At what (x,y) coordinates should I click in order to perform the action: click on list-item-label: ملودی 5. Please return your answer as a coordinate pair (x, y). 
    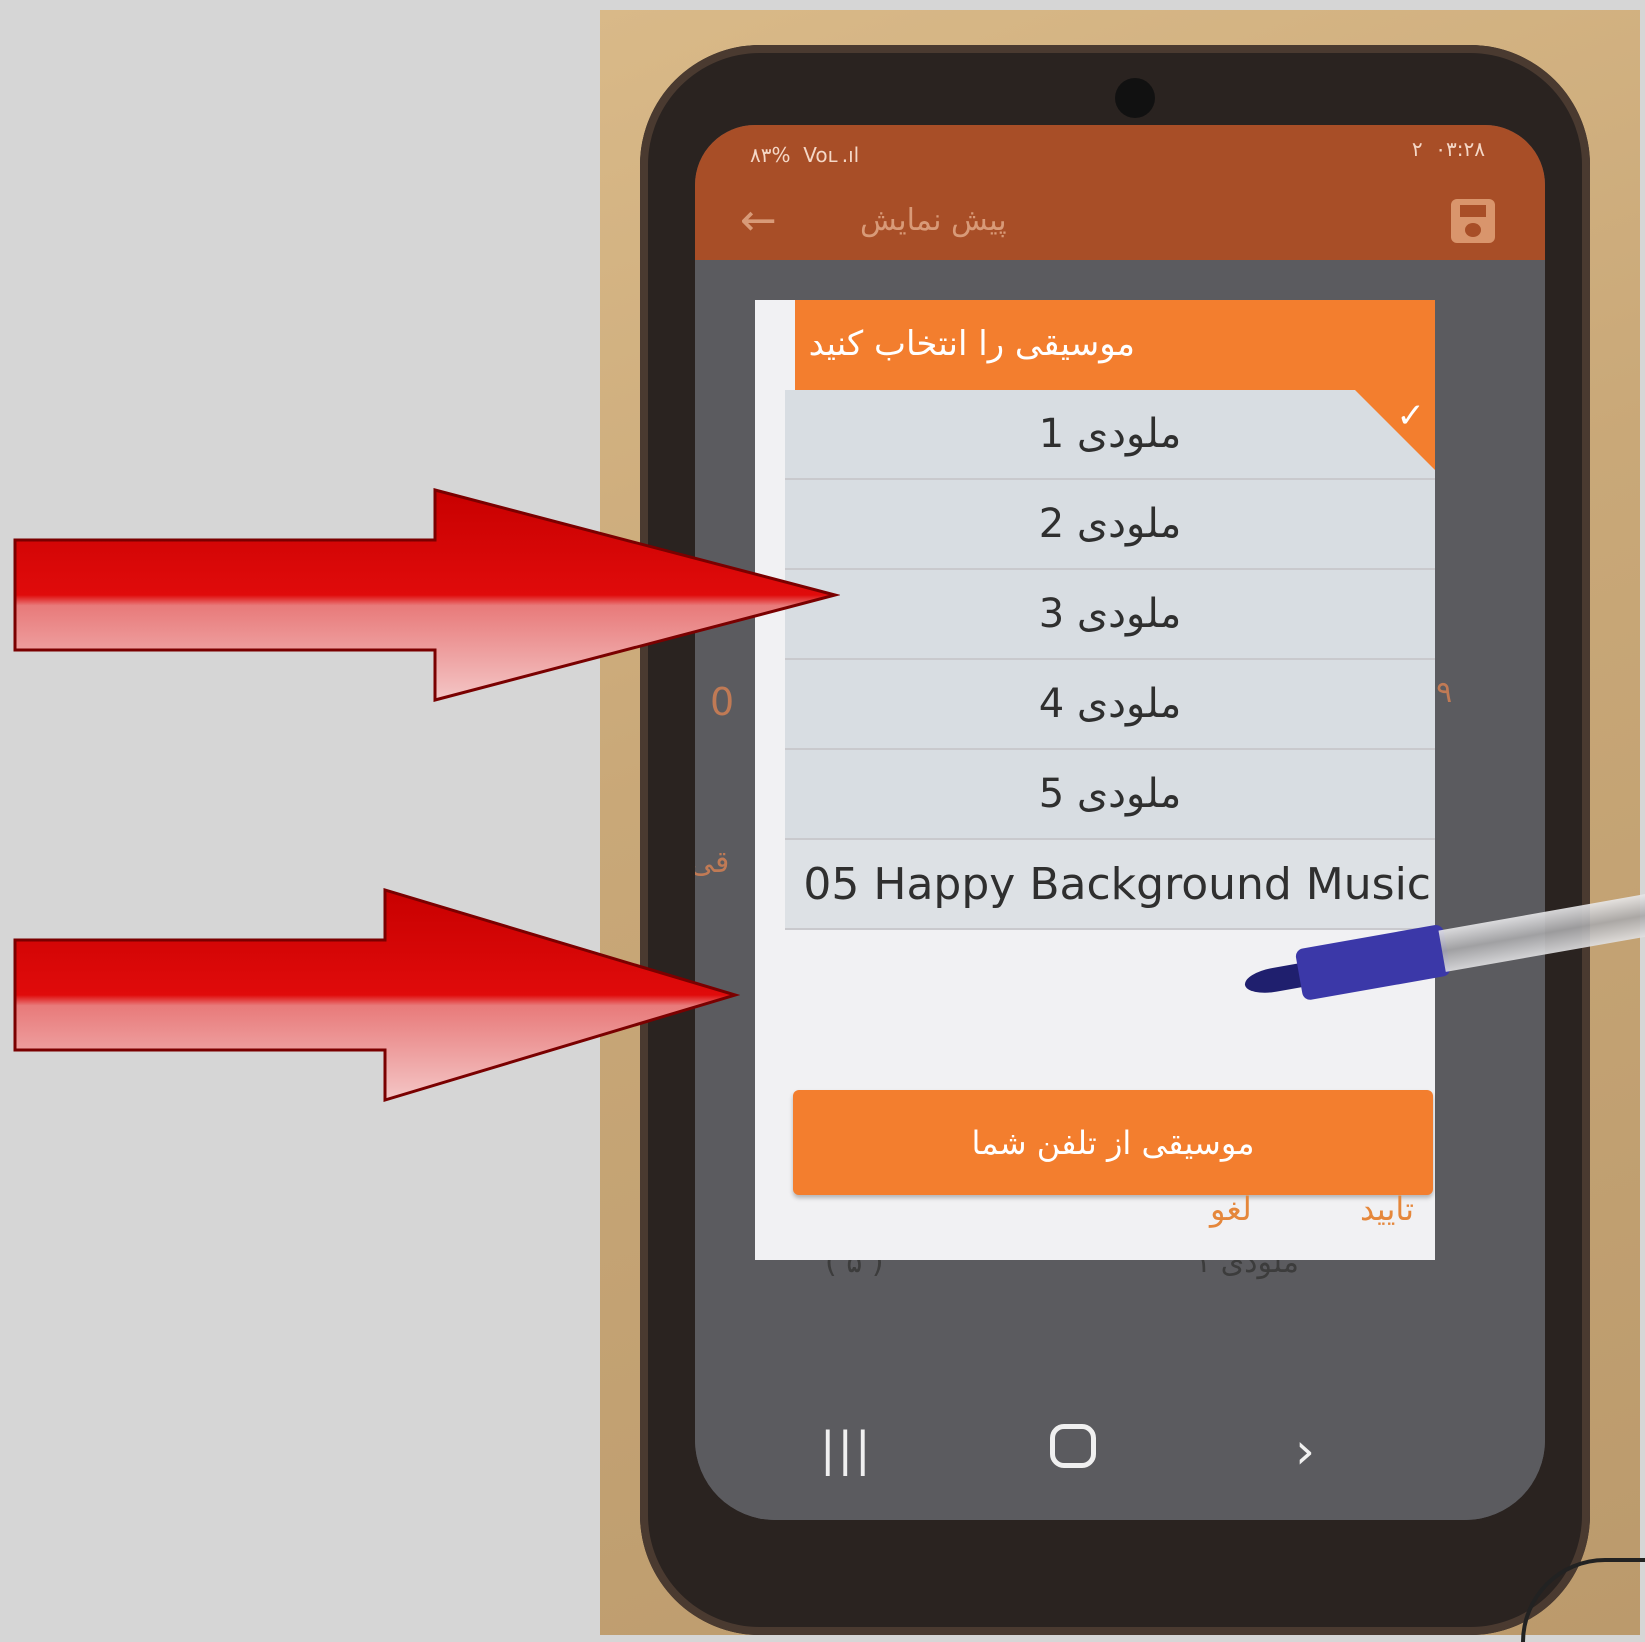
    Looking at the image, I should click on (1110, 794).